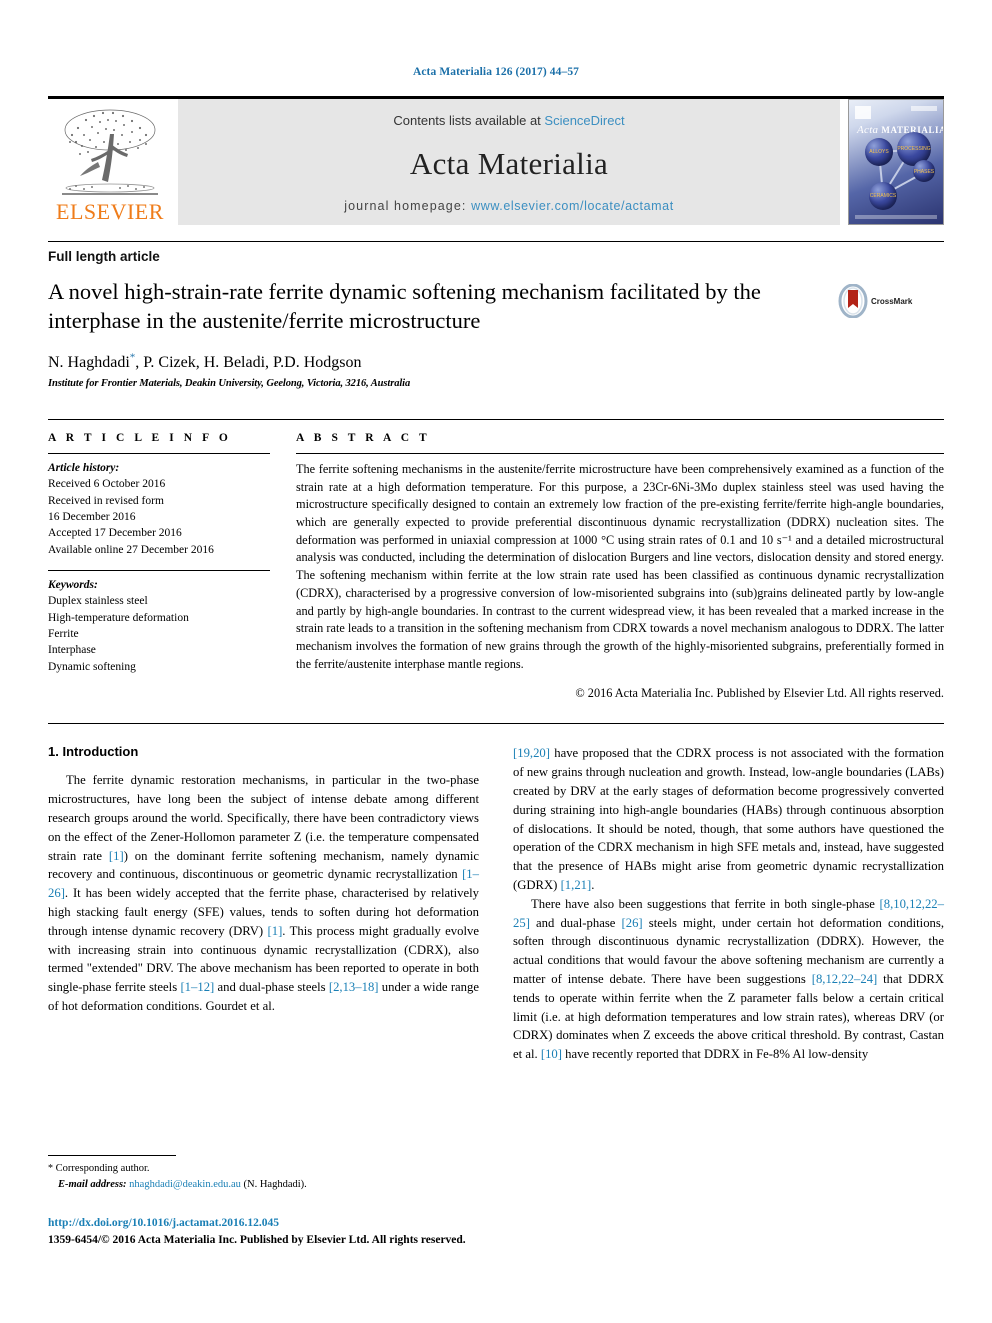  I want to click on citation-ref: [2,13–18], so click(354, 987).